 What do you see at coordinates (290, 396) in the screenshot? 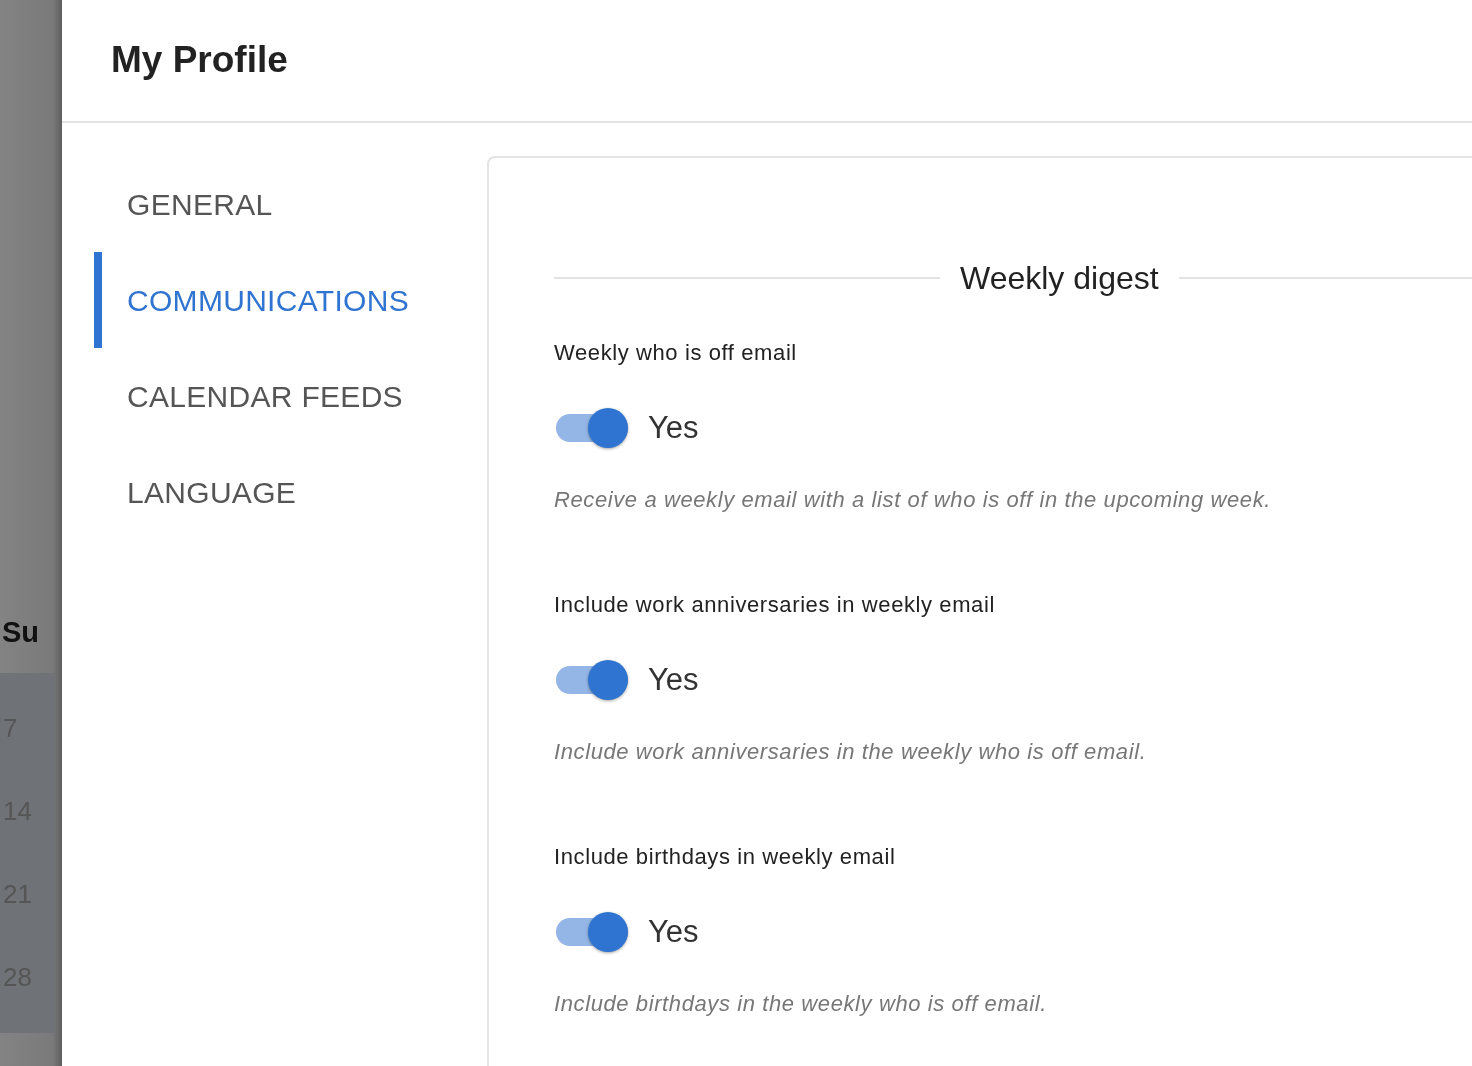
I see `nav-tab: CALENDAR FEEDS` at bounding box center [290, 396].